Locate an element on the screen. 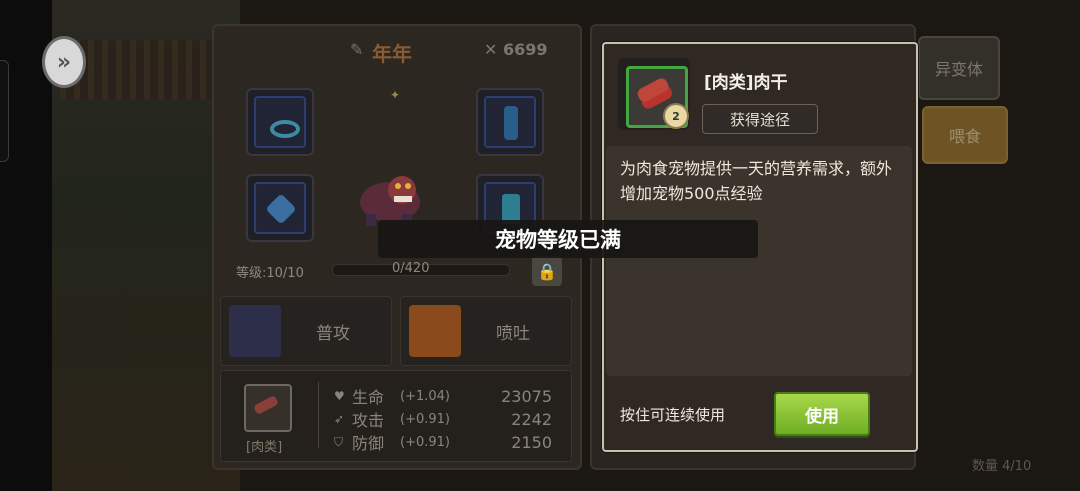 The width and height of the screenshot is (1080, 491). stats-divider is located at coordinates (318, 415).